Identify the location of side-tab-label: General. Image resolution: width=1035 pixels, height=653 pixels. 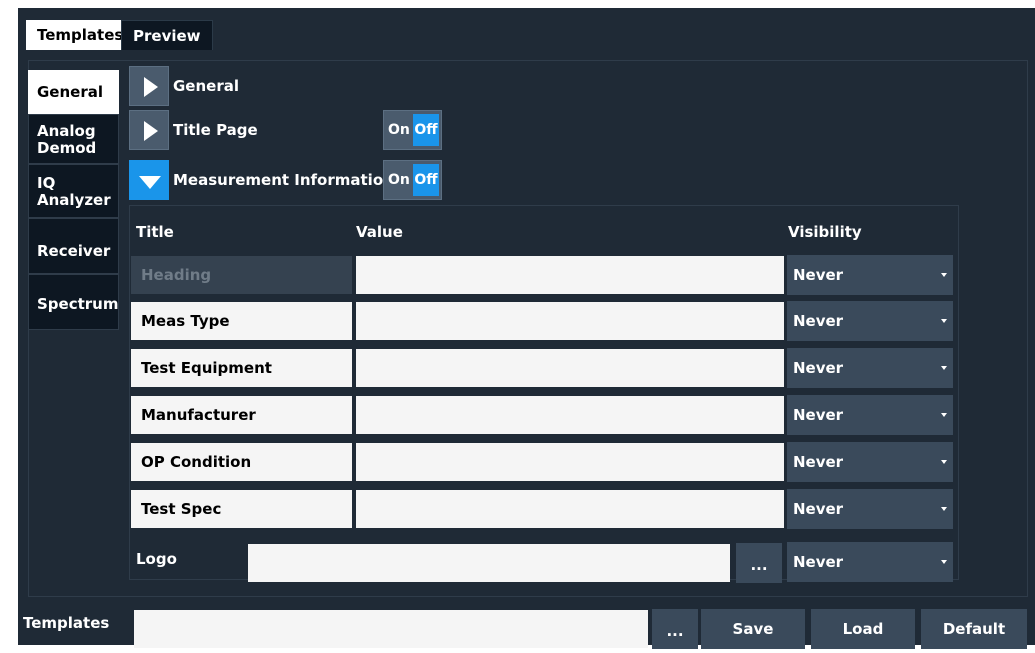
(70, 92).